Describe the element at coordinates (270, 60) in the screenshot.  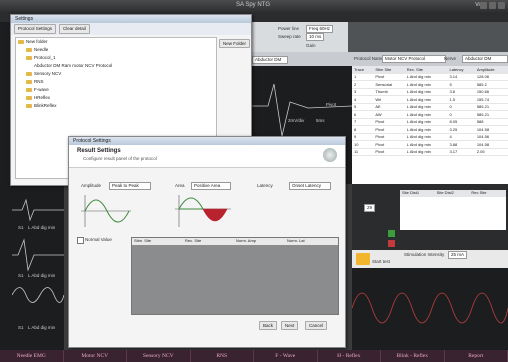
I see `nerve-left-select: Abductor DM` at that location.